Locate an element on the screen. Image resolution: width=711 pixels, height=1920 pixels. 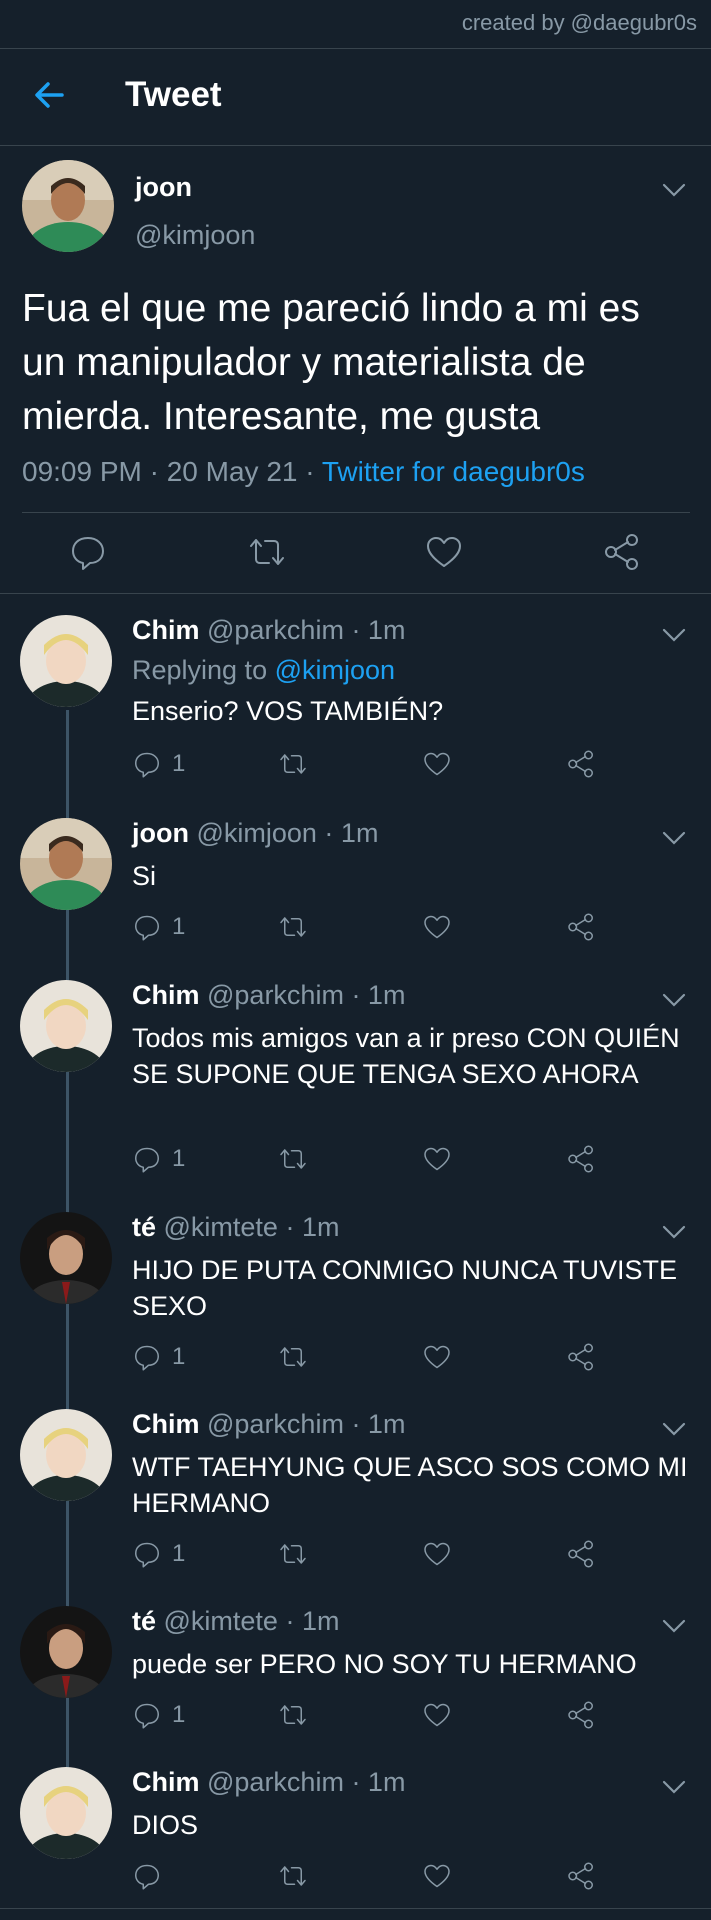
reply-text: Enserio? VOS TAMBIÉN? is located at coordinates (288, 711).